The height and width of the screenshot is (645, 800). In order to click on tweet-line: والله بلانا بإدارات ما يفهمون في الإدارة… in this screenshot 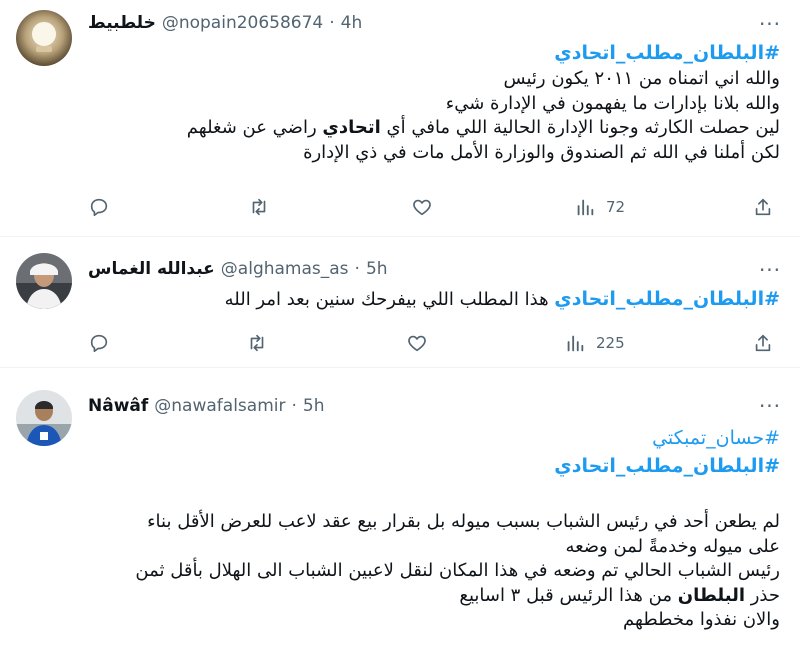, I will do `click(612, 103)`.